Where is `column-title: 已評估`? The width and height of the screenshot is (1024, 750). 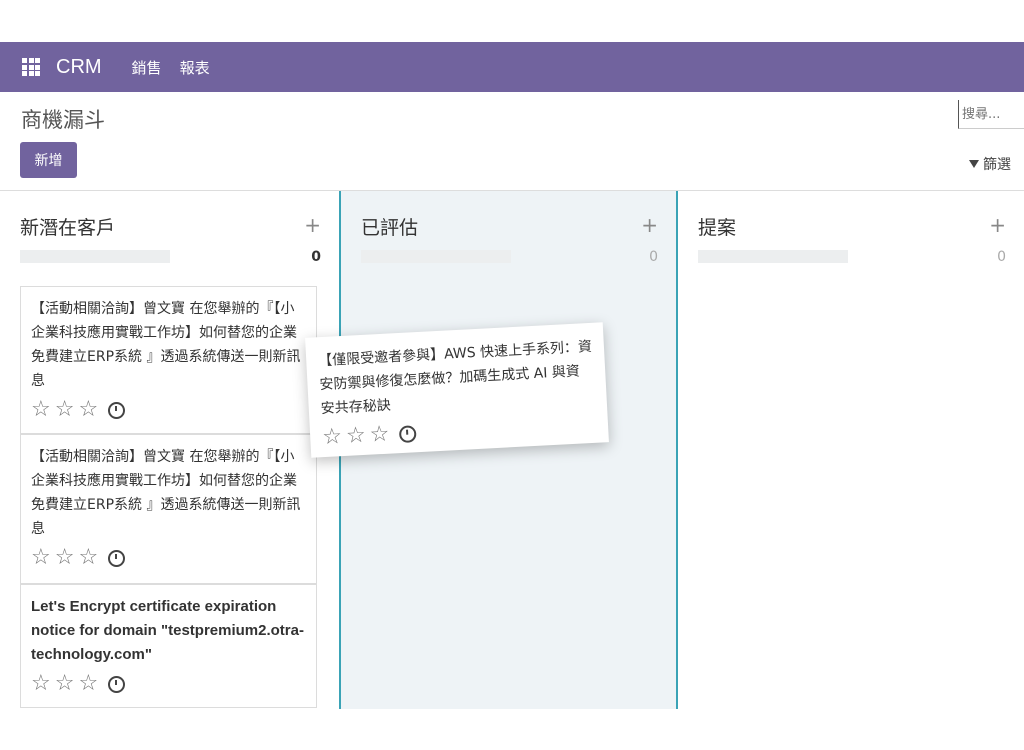
column-title: 已評估 is located at coordinates (390, 228).